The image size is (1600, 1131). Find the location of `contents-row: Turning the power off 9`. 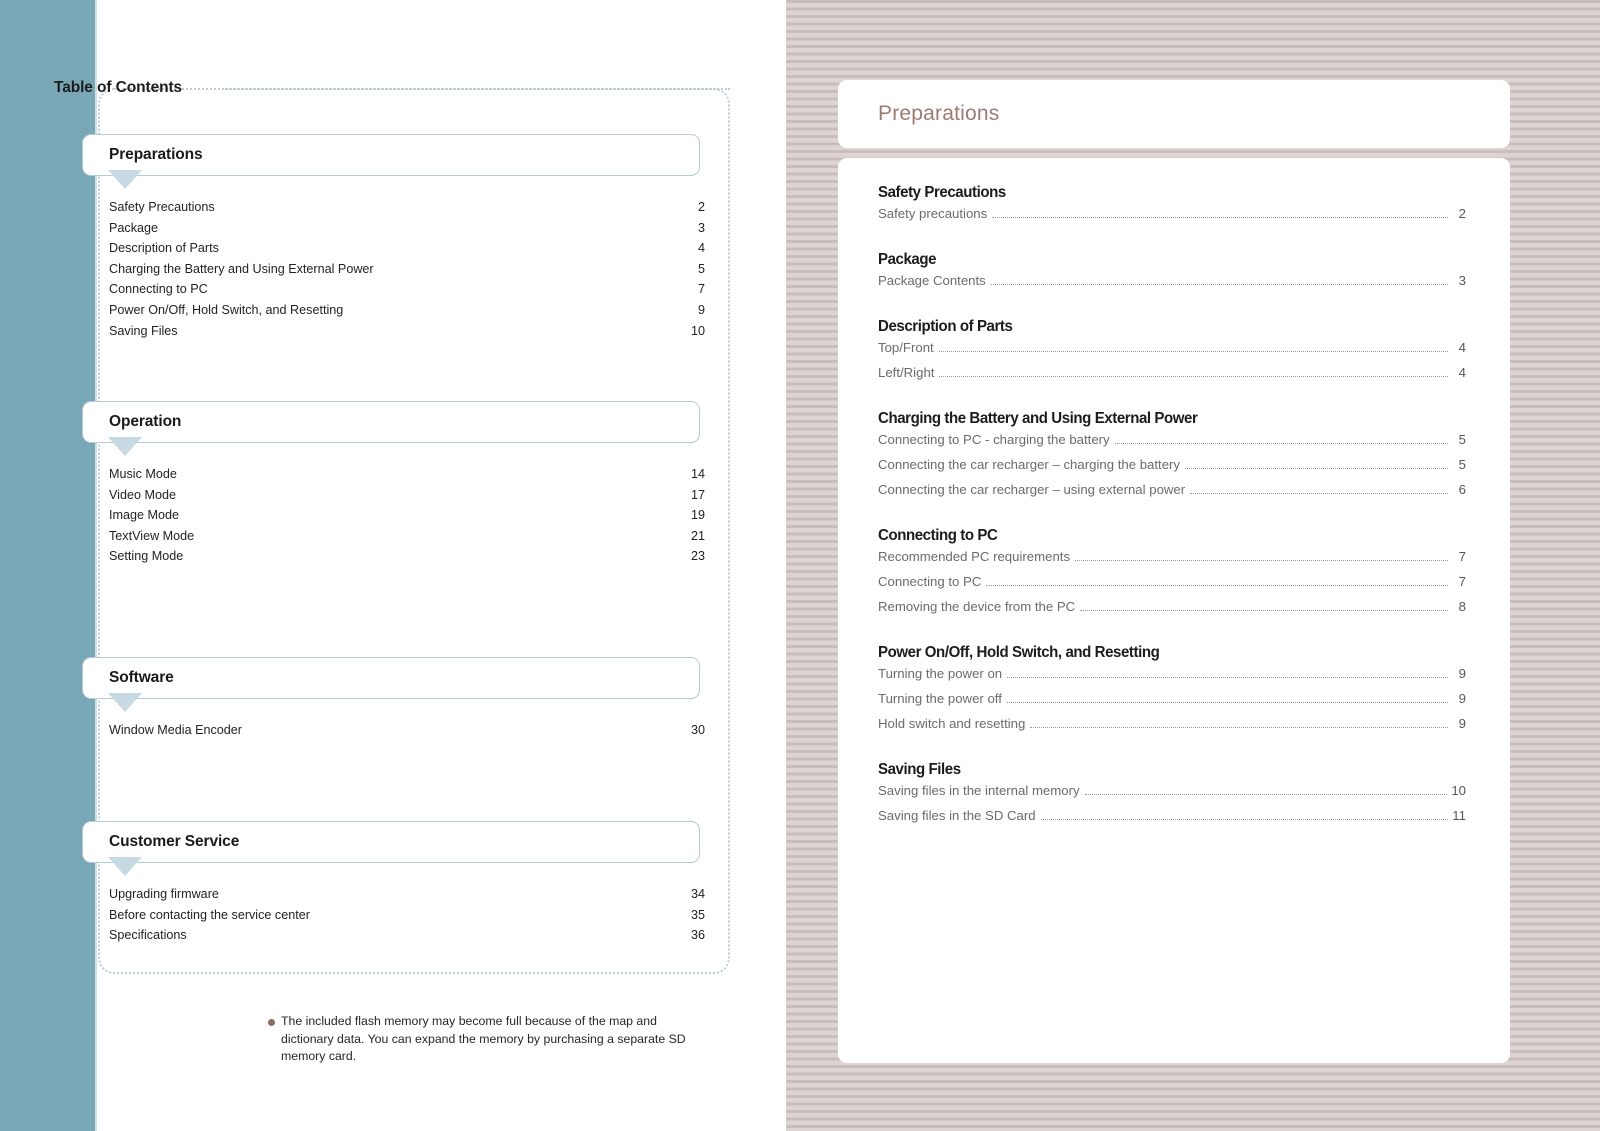

contents-row: Turning the power off 9 is located at coordinates (1172, 703).